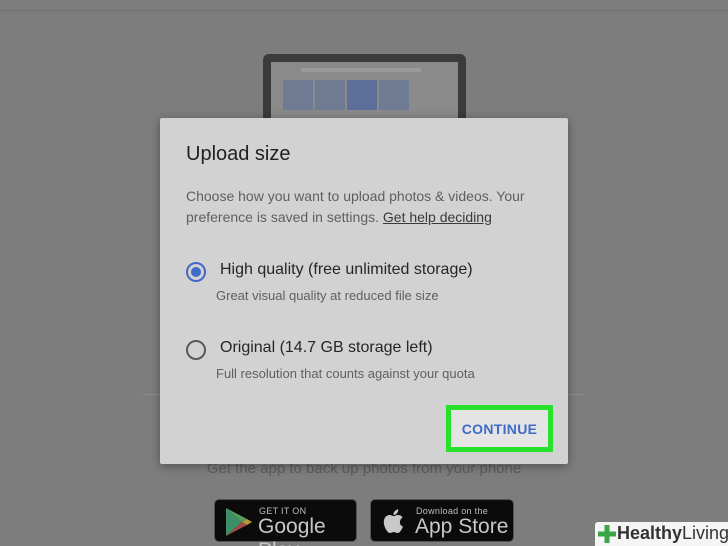  I want to click on continue-highlight: CONTINUE, so click(499, 428).